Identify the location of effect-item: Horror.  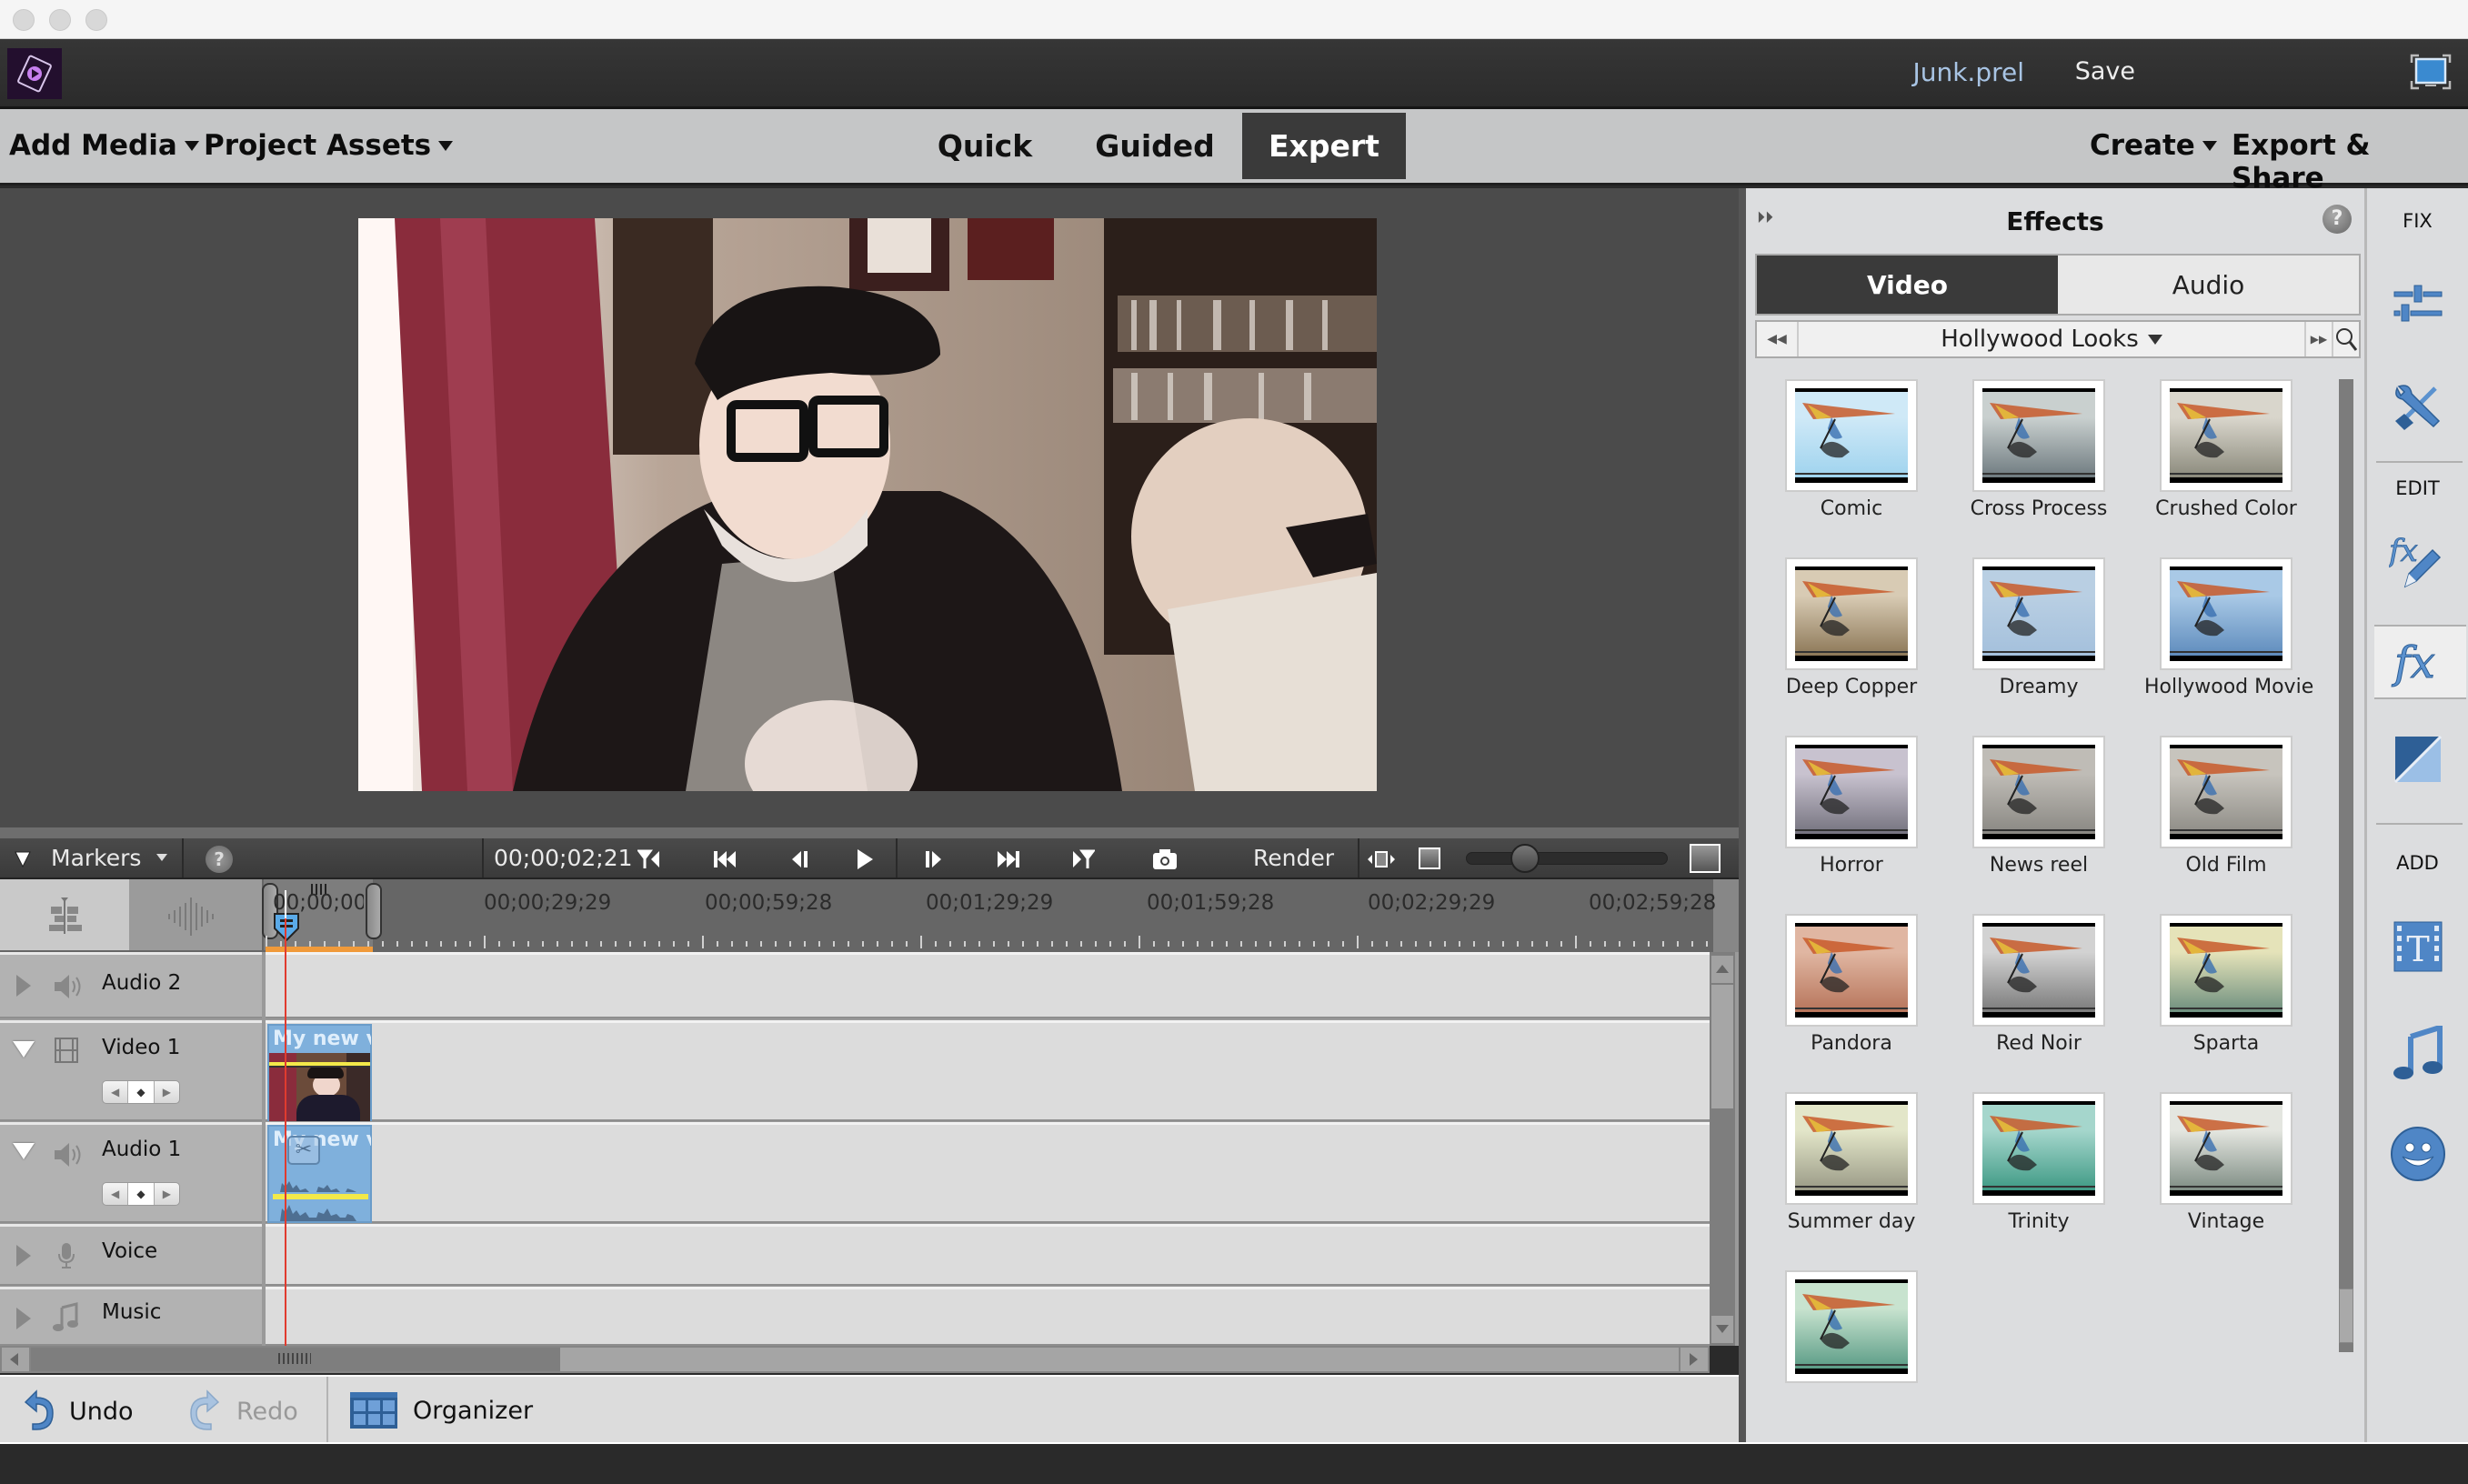
(1851, 806).